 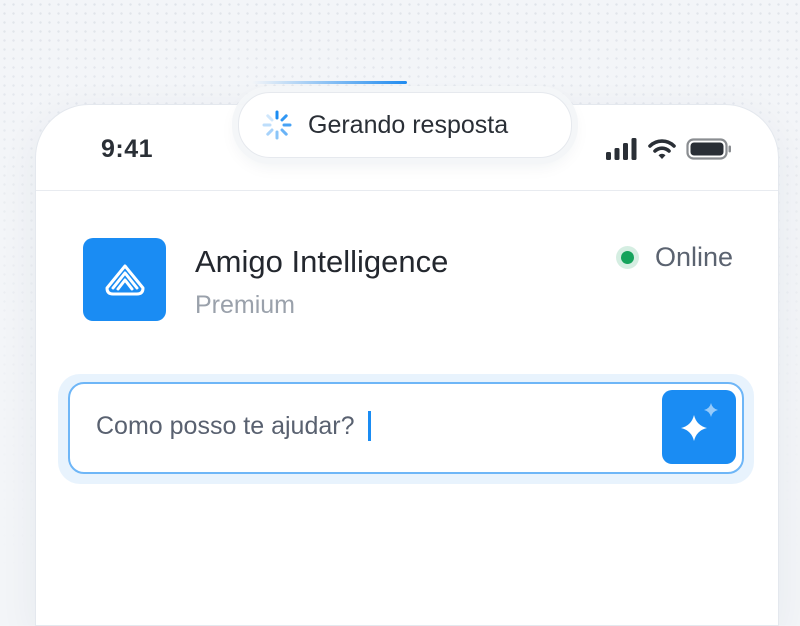 I want to click on status-icons, so click(x=669, y=149).